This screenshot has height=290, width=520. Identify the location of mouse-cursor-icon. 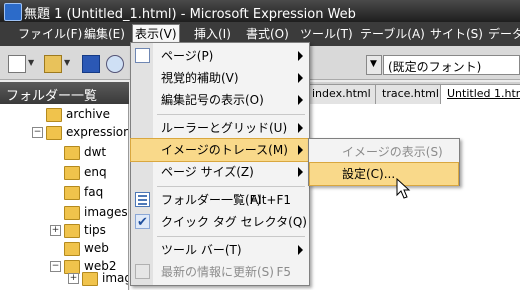
(403, 188).